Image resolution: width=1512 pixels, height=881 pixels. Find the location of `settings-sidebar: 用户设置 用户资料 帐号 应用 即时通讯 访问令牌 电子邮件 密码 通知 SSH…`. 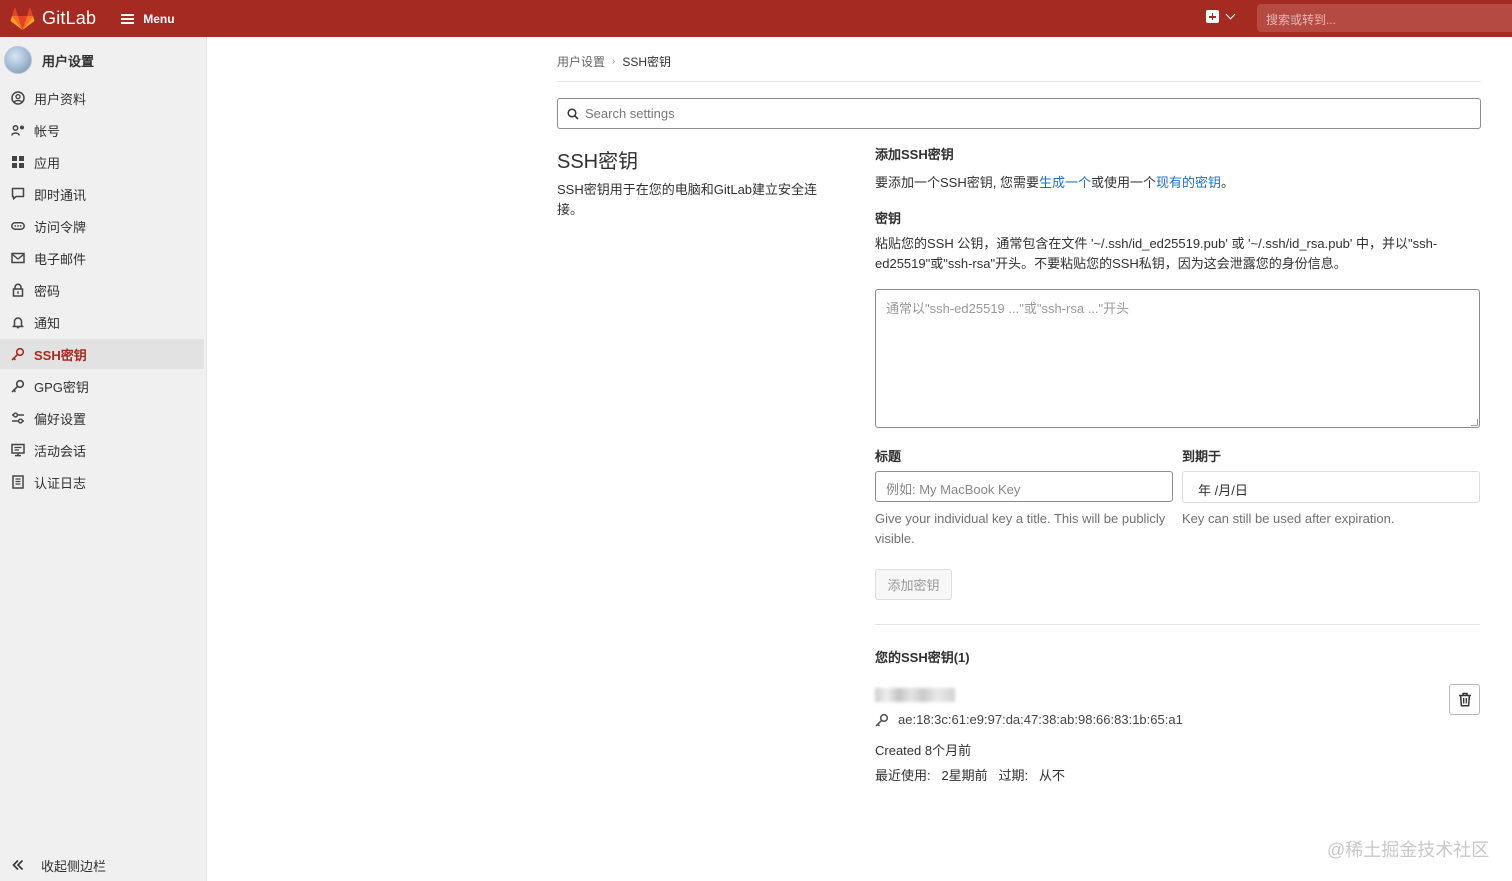

settings-sidebar: 用户设置 用户资料 帐号 应用 即时通讯 访问令牌 电子邮件 密码 通知 SSH… is located at coordinates (103, 459).